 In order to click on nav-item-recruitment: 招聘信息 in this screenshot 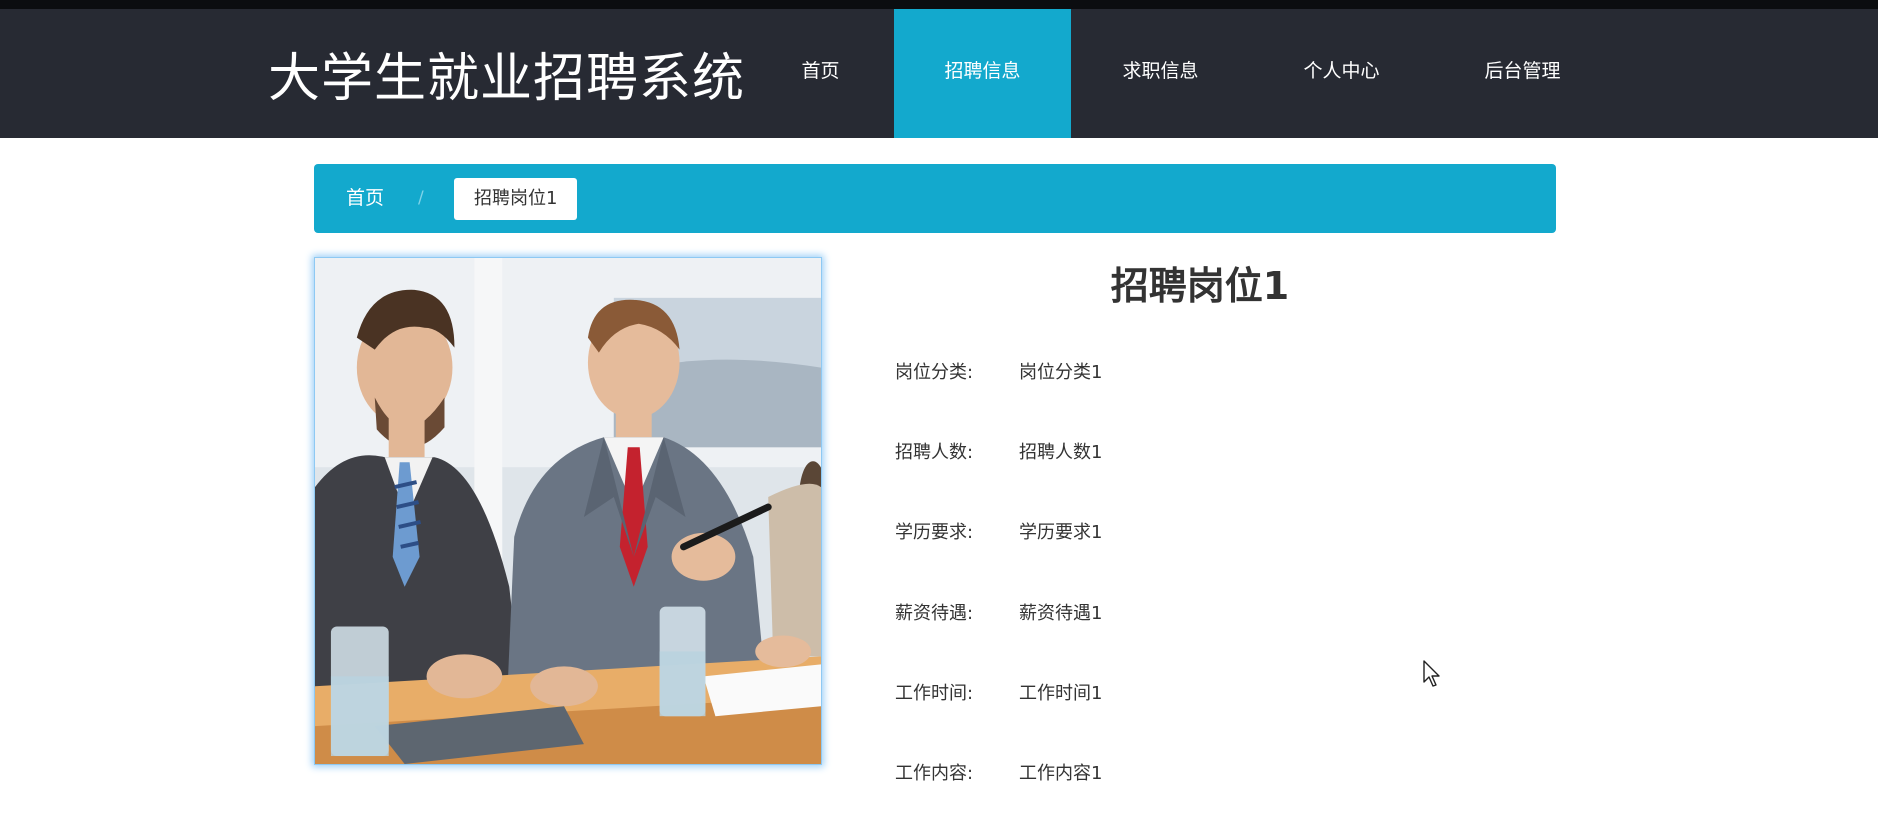, I will do `click(982, 73)`.